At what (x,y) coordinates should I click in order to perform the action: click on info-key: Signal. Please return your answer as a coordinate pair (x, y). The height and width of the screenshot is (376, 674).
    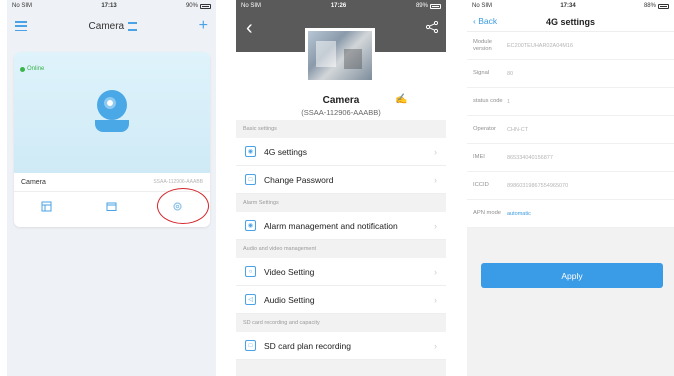
    Looking at the image, I should click on (481, 73).